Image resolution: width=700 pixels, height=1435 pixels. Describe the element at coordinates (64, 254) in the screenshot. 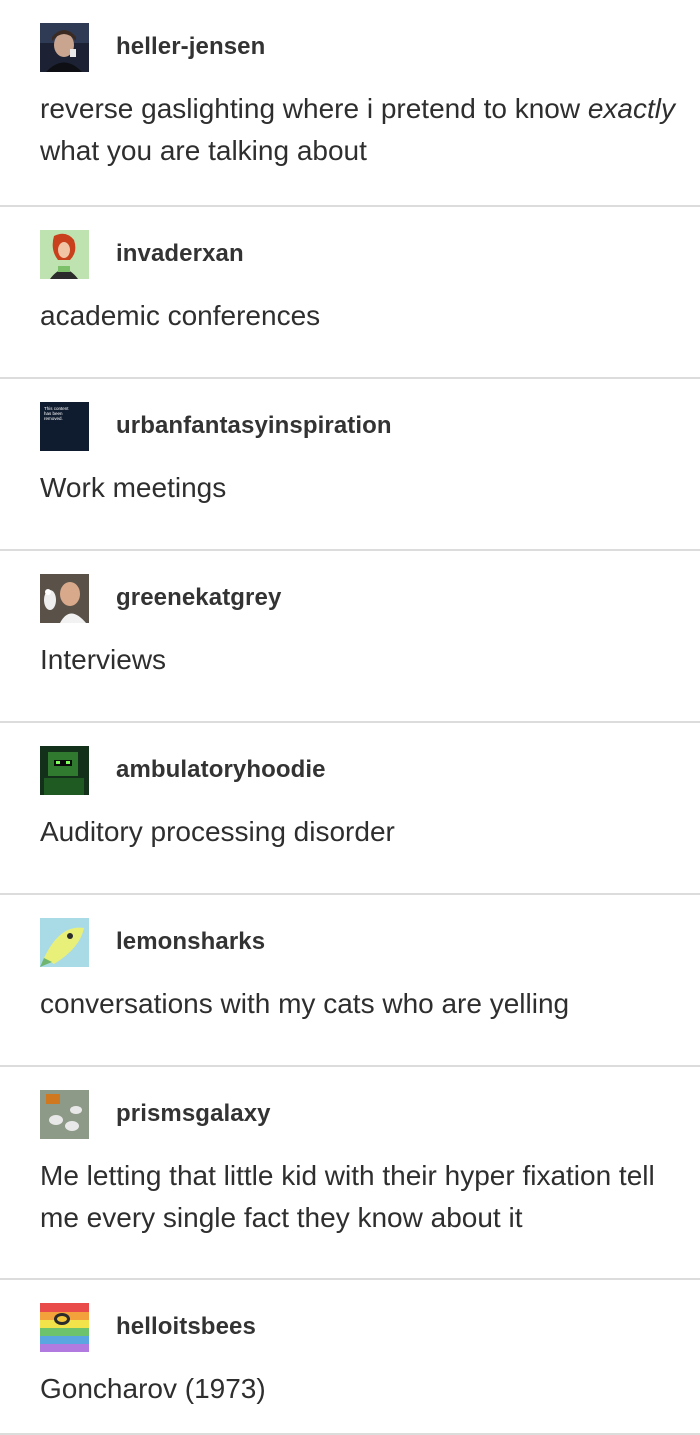

I see `avatar-invaderxan` at that location.